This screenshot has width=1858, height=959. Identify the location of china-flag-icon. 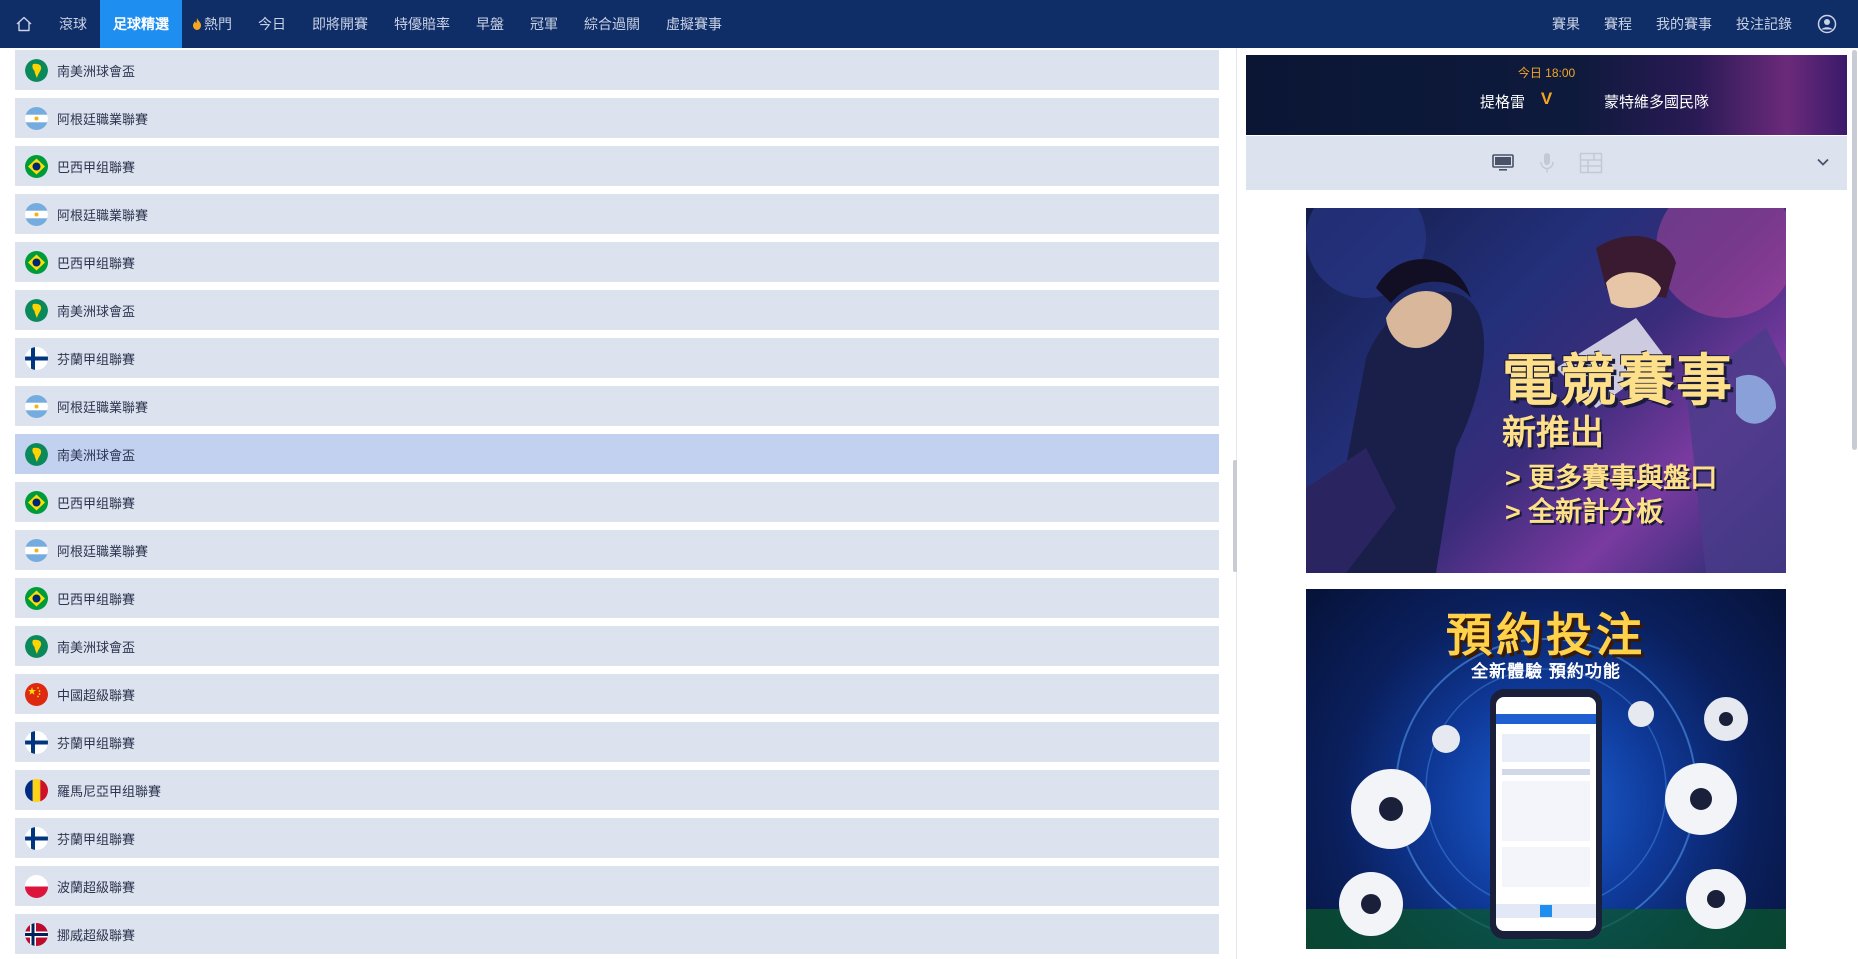
(36, 694).